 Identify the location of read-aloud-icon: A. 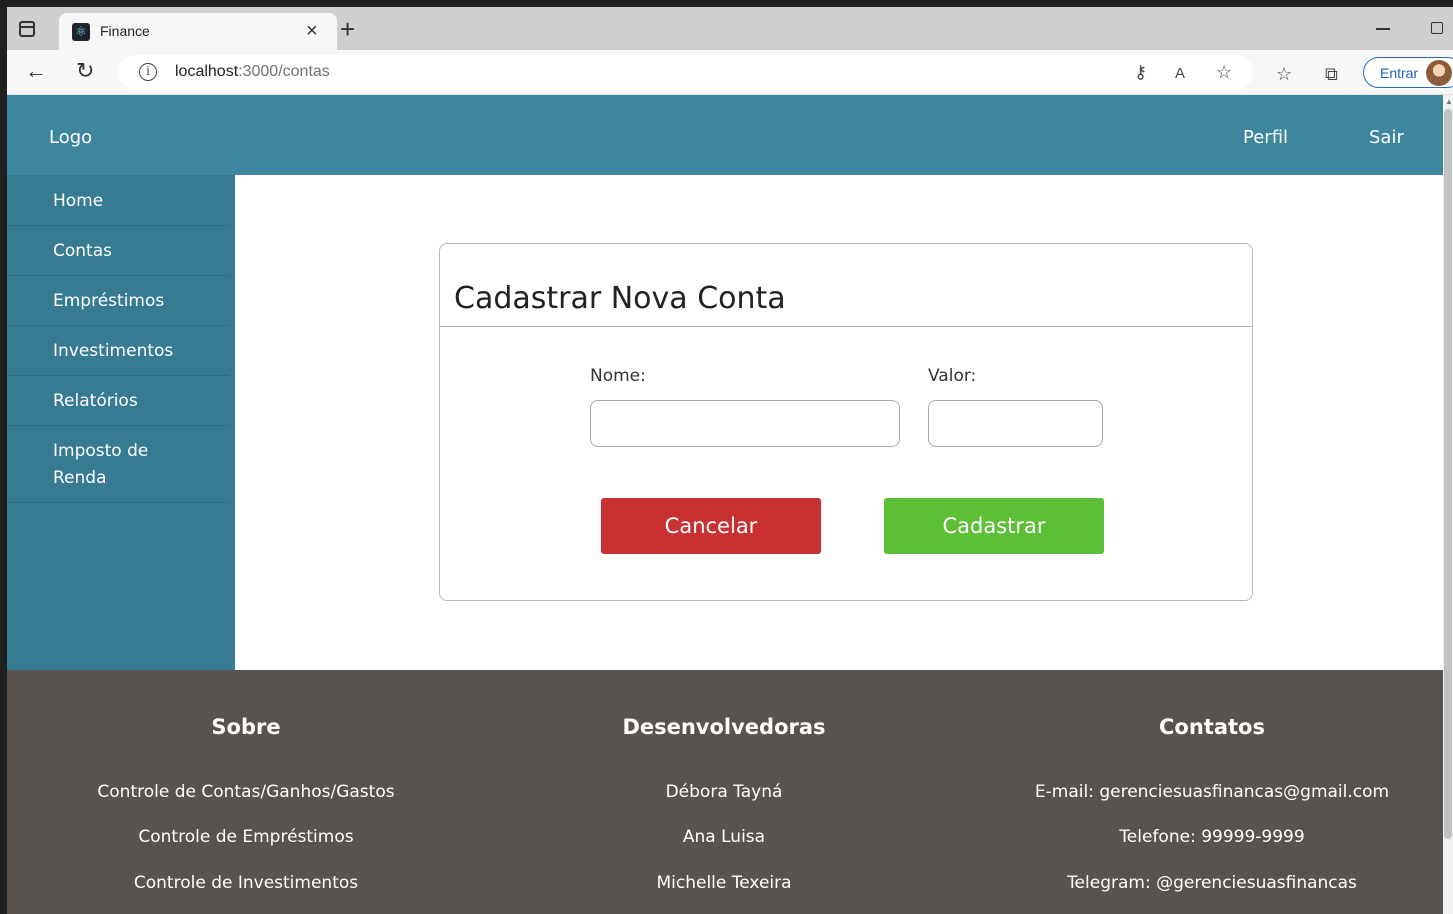
(1180, 74).